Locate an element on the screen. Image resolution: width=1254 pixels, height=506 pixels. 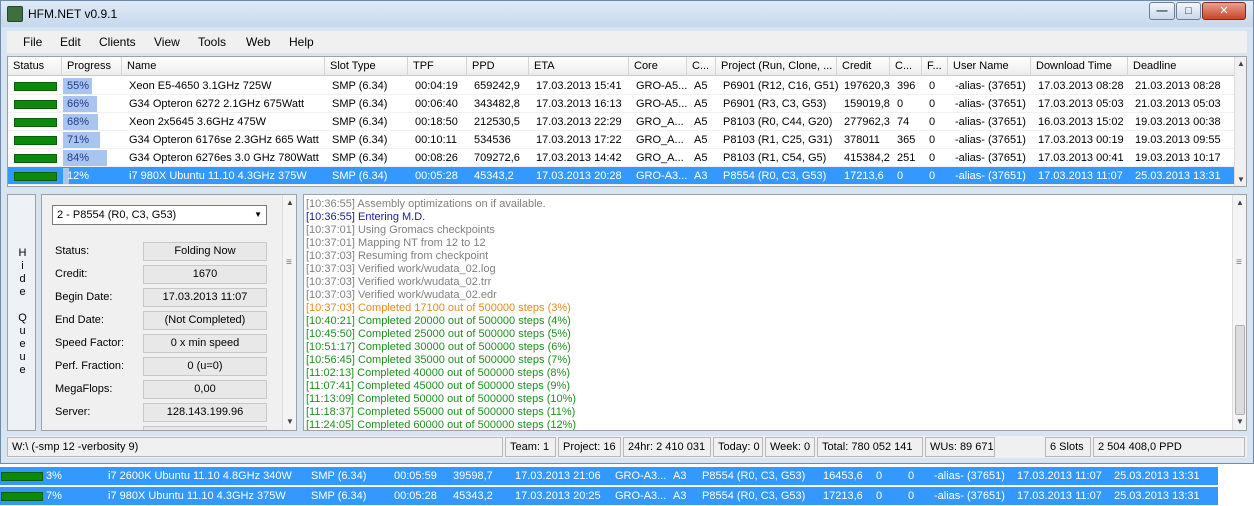
column-header-slot-type: Slot Type is located at coordinates (366, 66).